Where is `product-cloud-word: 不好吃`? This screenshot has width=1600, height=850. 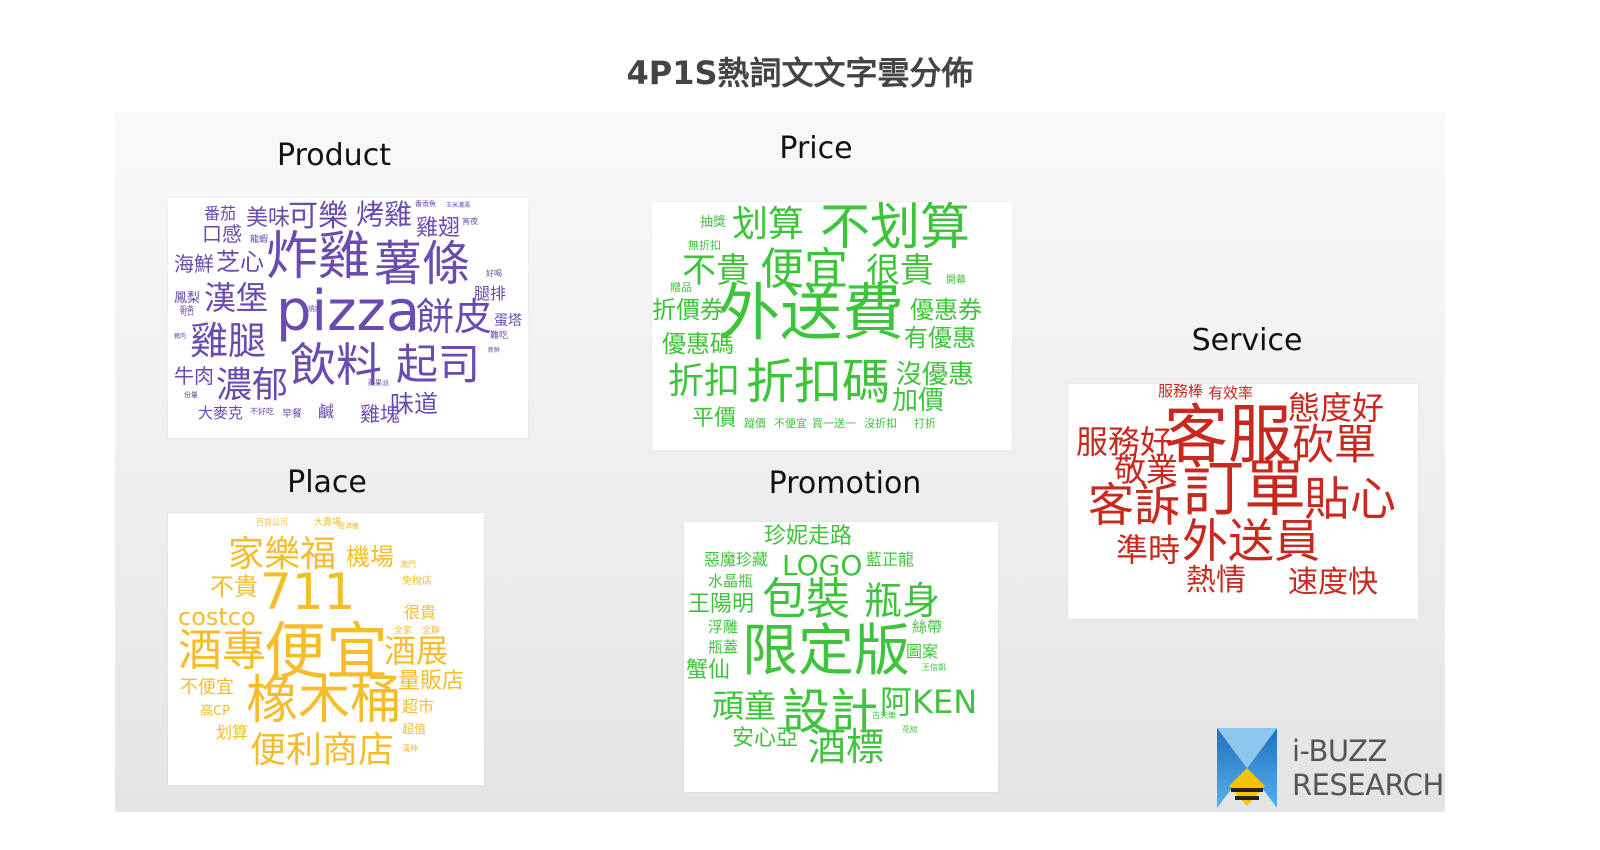
product-cloud-word: 不好吃 is located at coordinates (262, 411).